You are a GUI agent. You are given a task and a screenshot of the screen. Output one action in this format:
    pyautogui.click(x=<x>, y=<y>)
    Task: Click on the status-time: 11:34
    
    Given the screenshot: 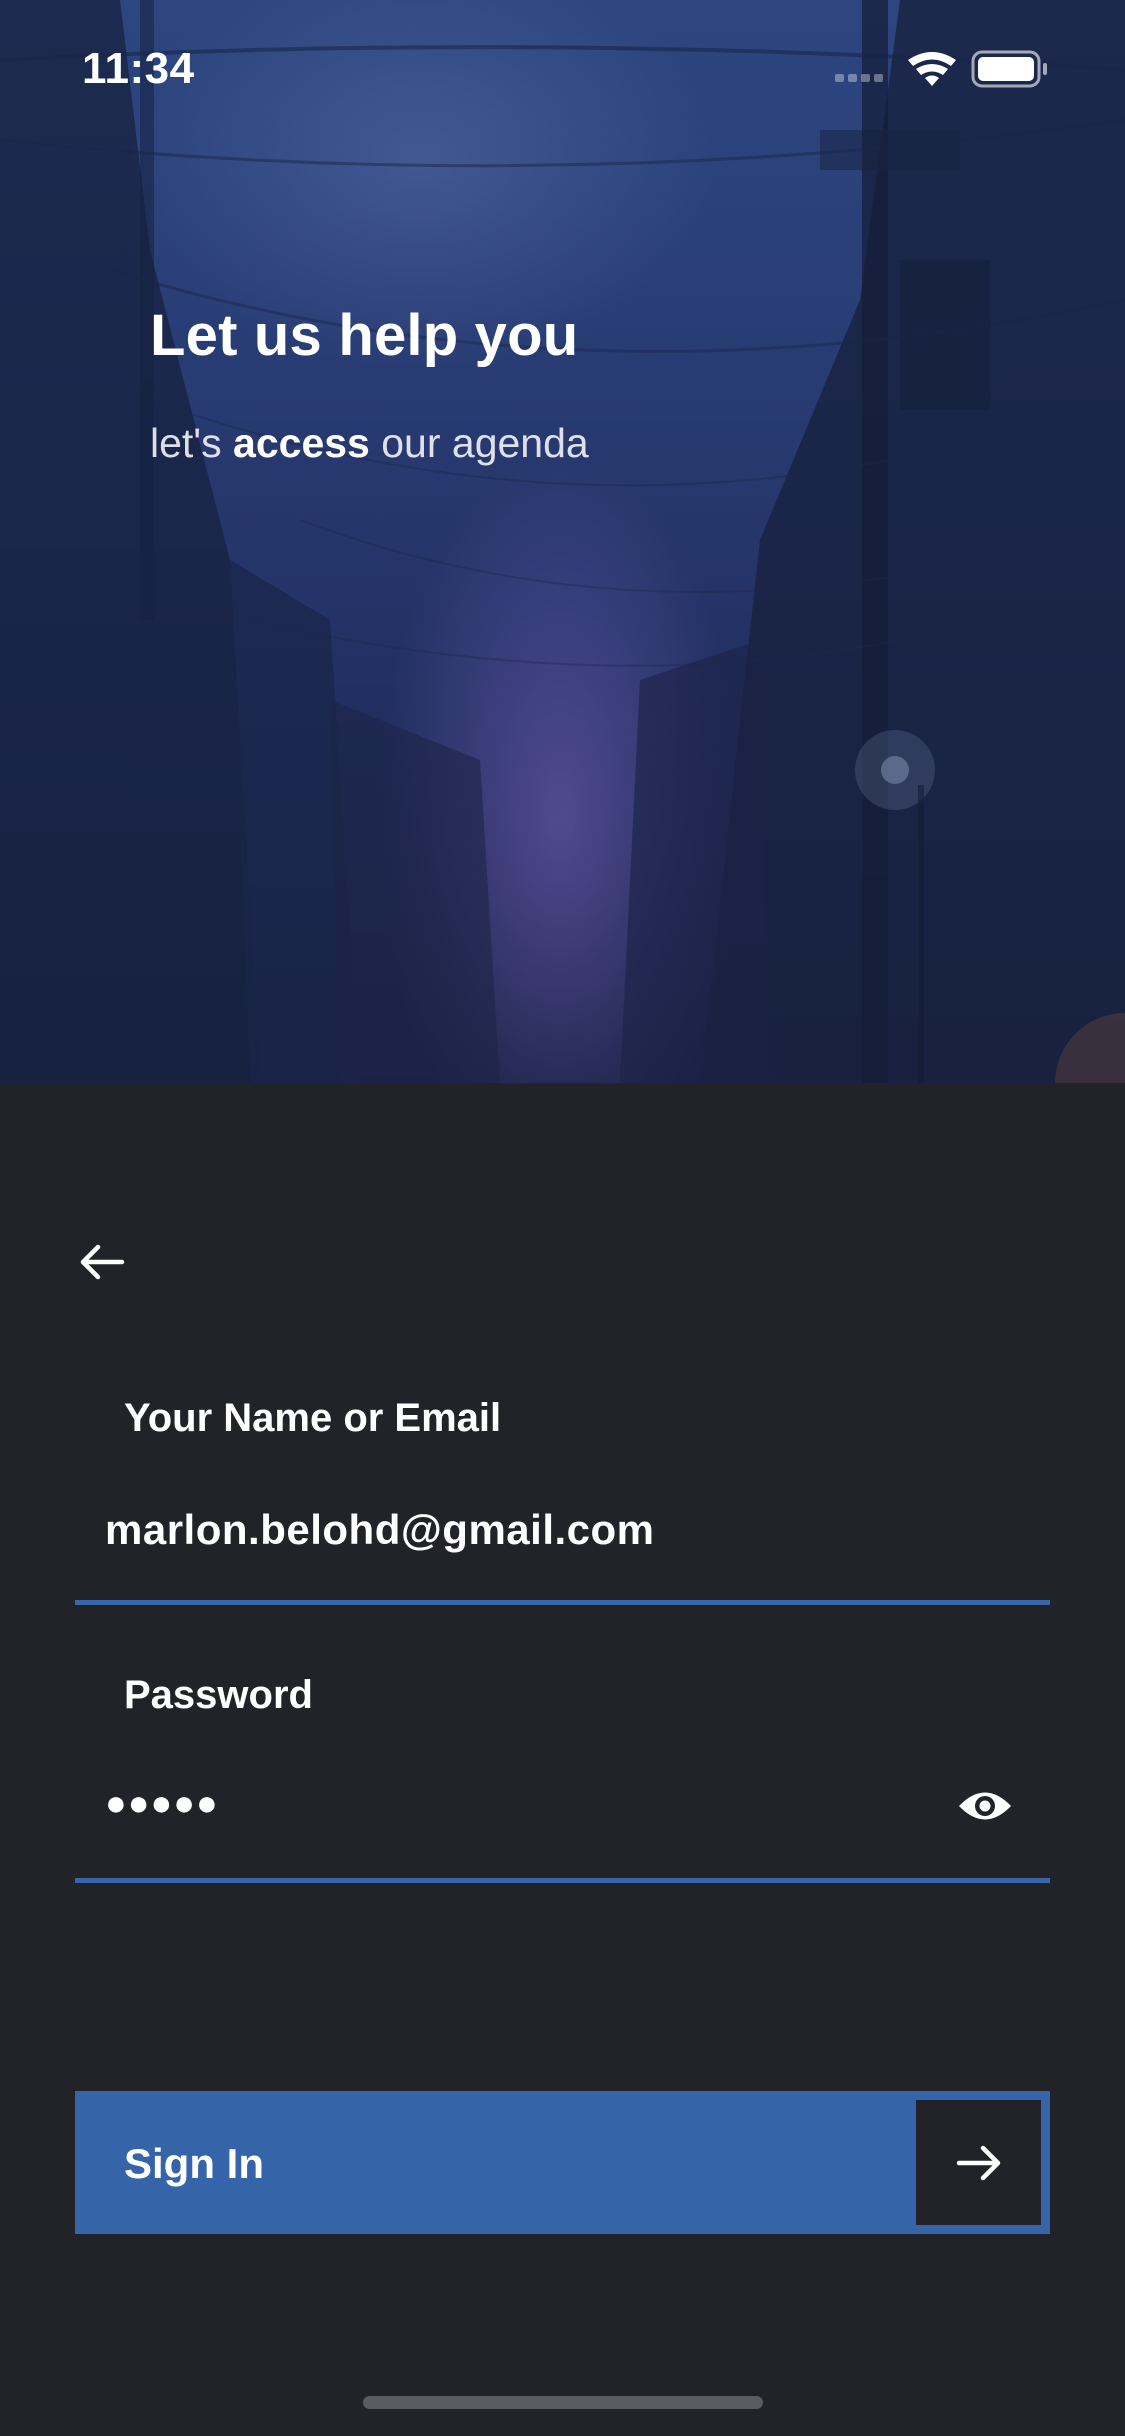 What is the action you would take?
    pyautogui.click(x=138, y=68)
    